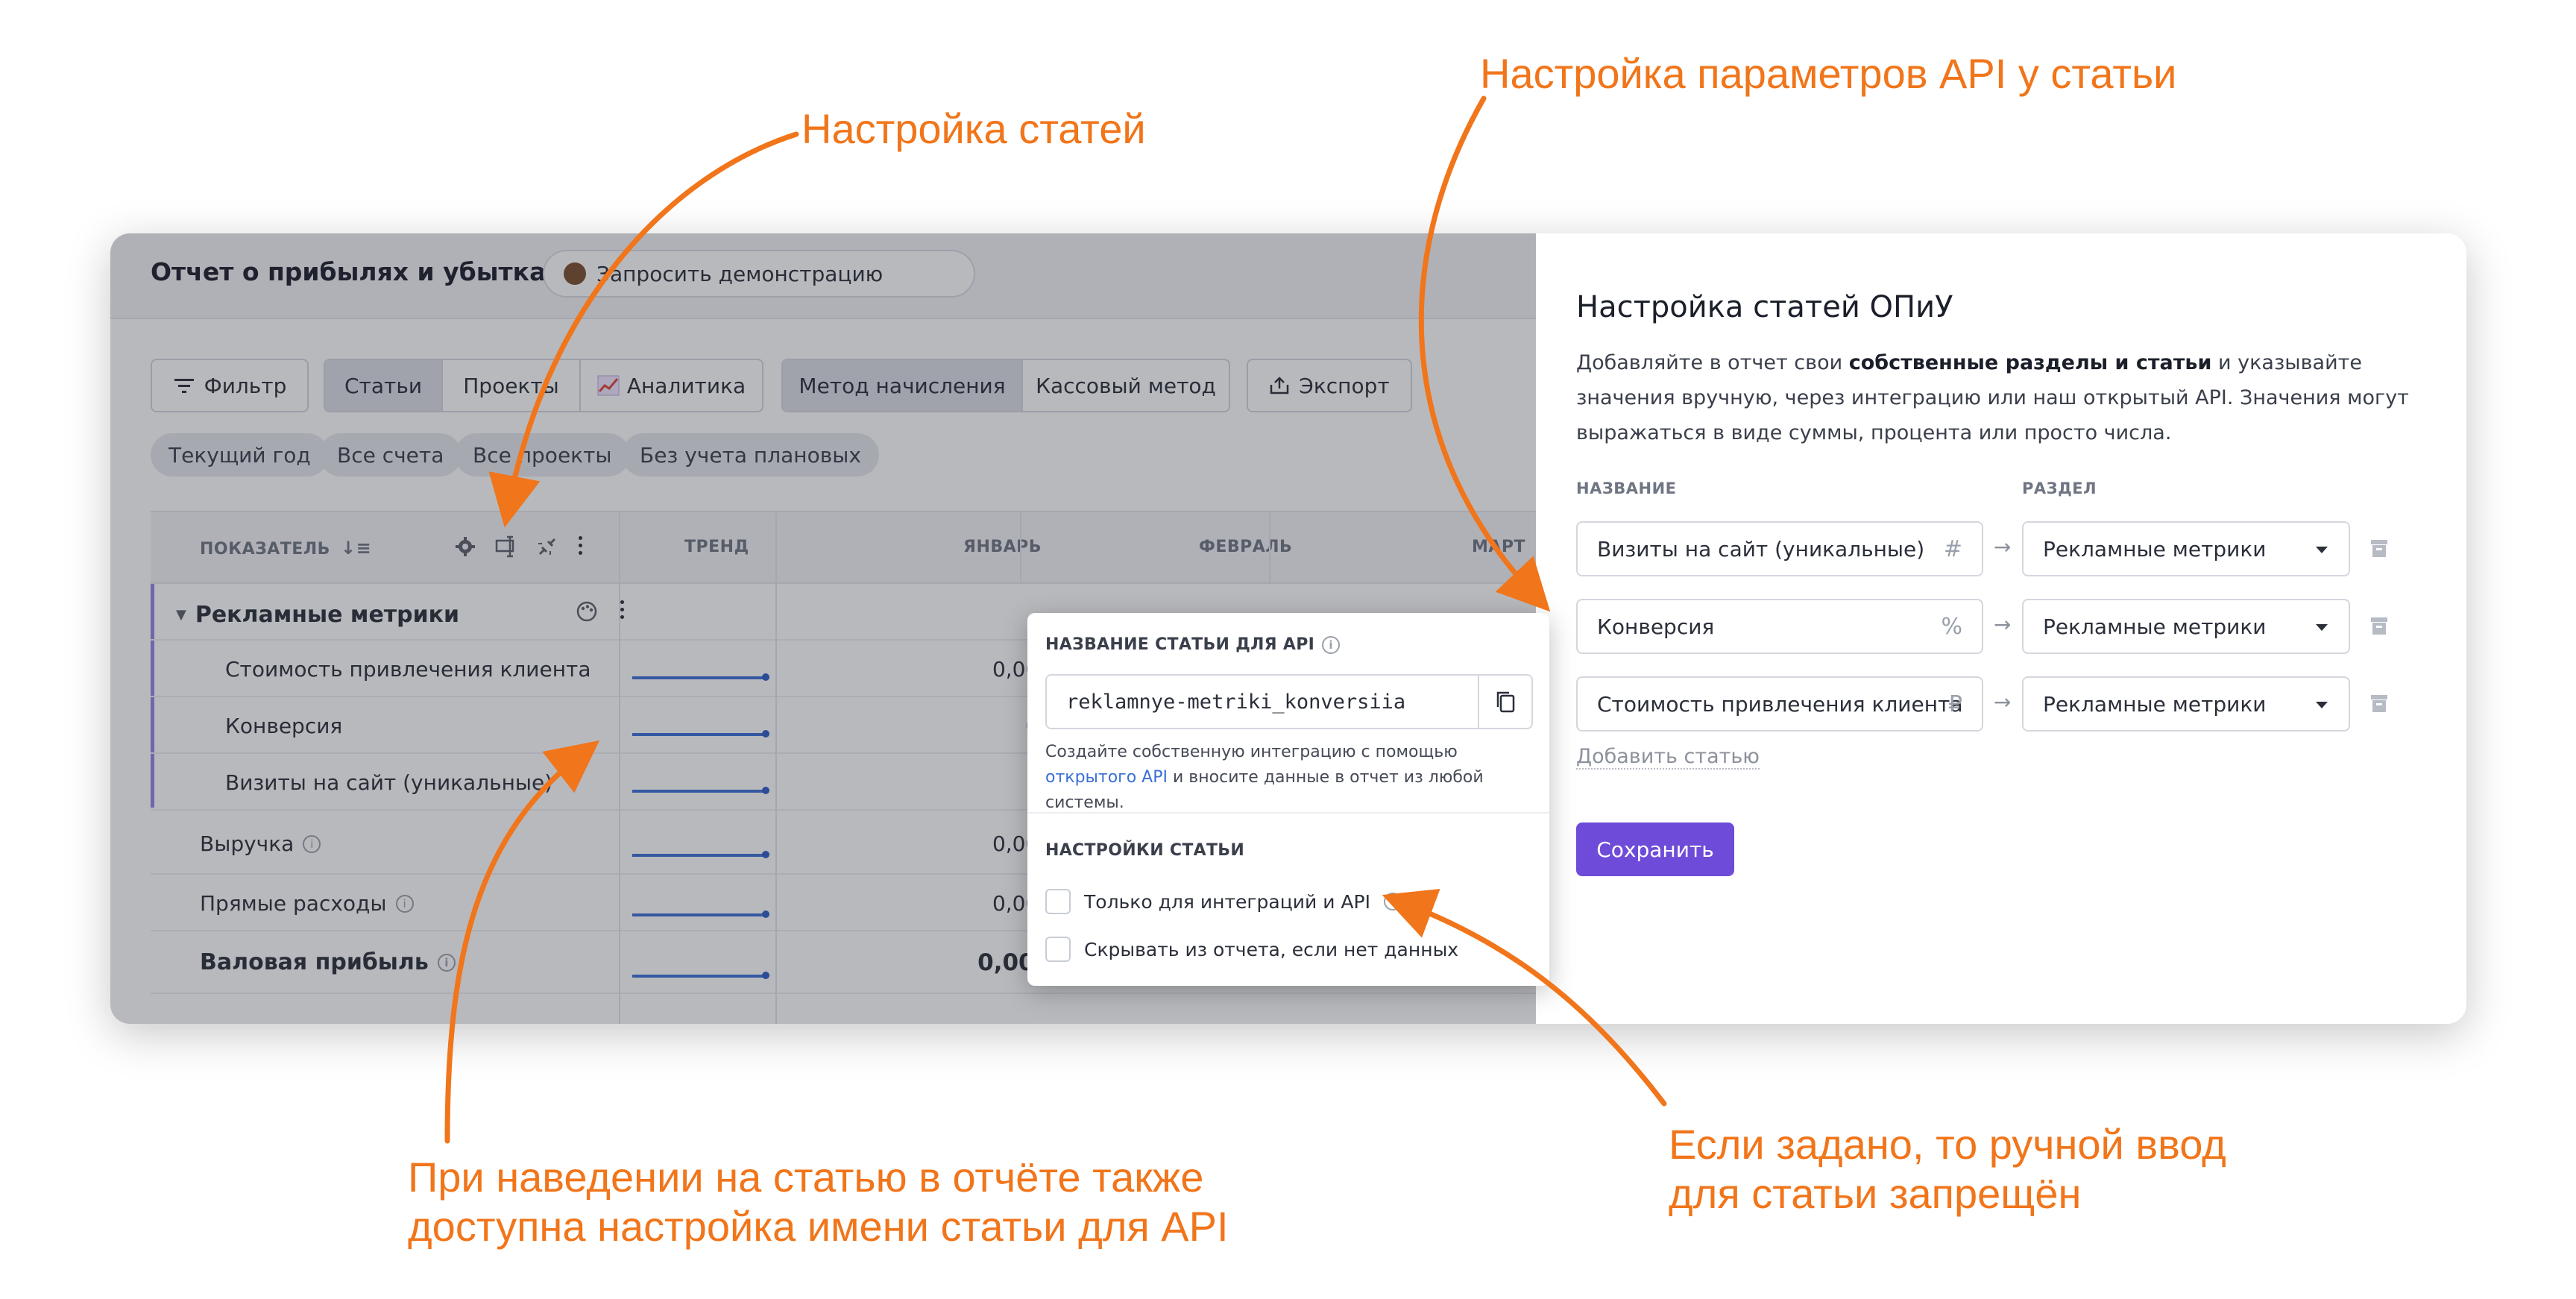 Image resolution: width=2576 pixels, height=1299 pixels. Describe the element at coordinates (1668, 757) in the screenshot. I see `add-item-link: Добавить статью` at that location.